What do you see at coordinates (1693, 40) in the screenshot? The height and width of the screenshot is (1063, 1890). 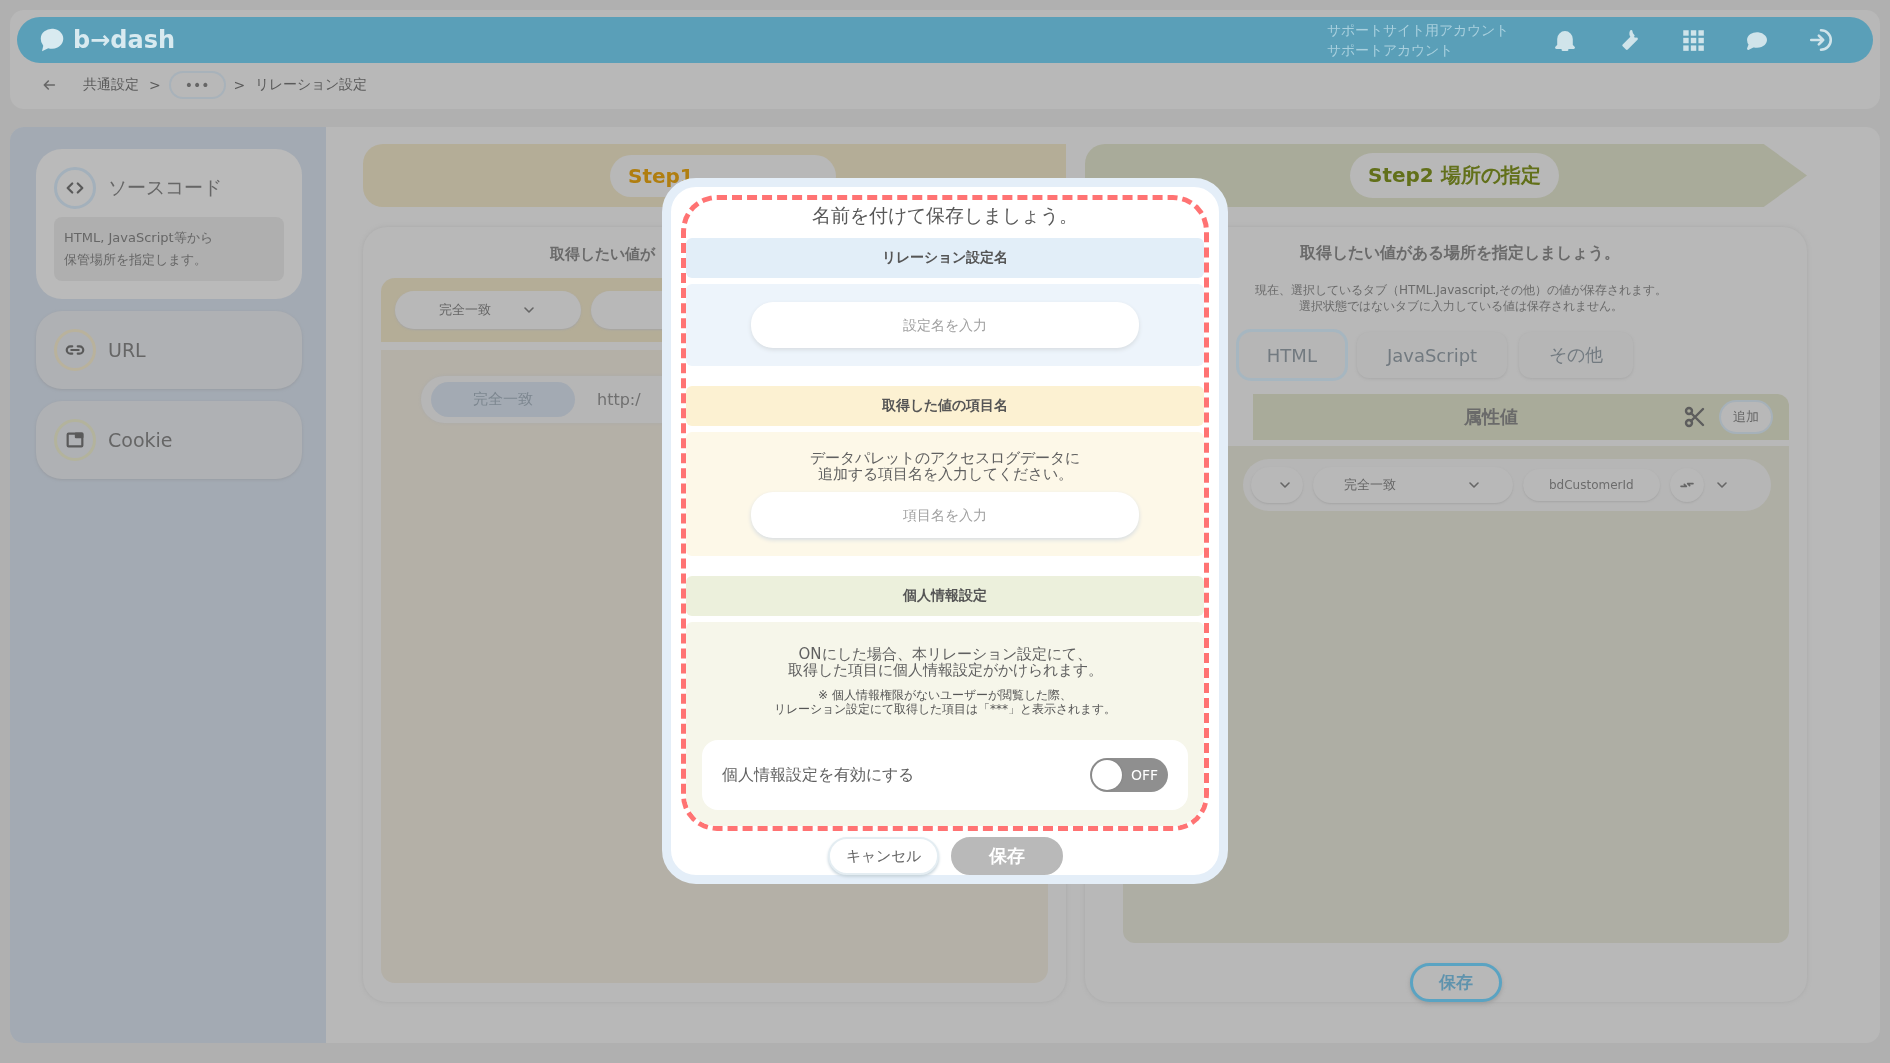 I see `grid-icon` at bounding box center [1693, 40].